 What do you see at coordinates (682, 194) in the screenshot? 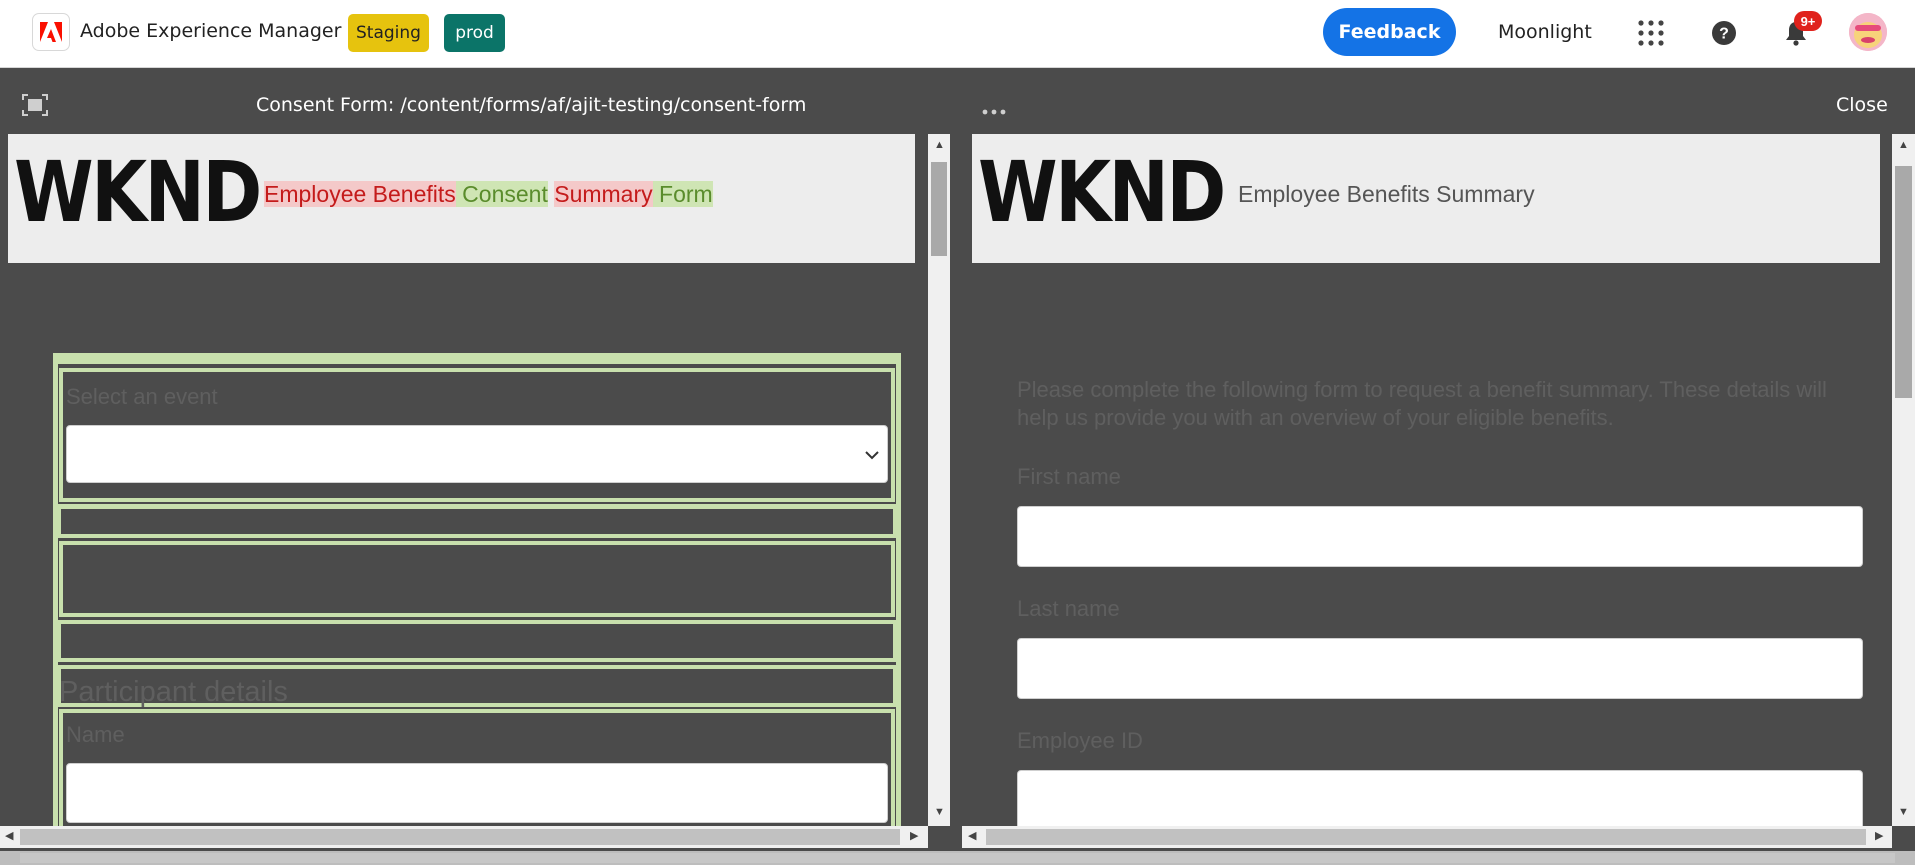
I see `title-diff-added: Form` at bounding box center [682, 194].